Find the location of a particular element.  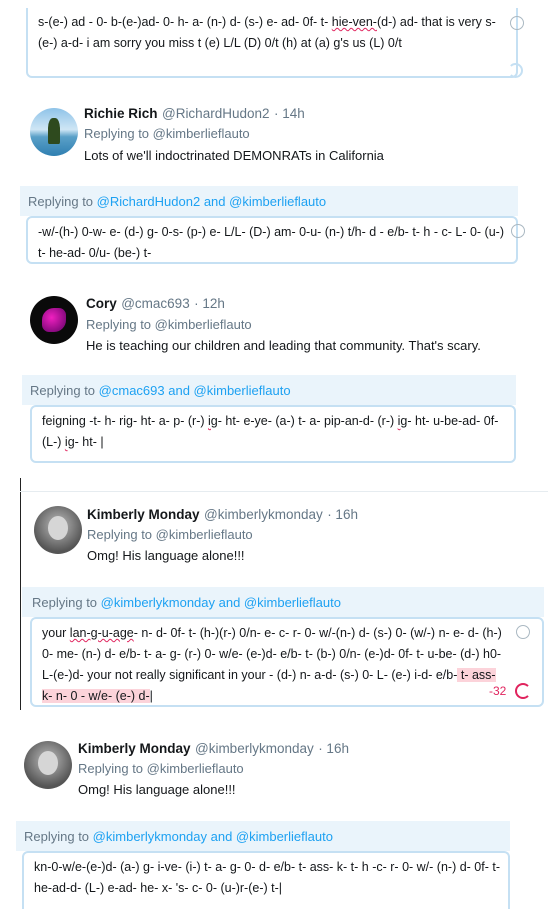

compose-text-segment: - ht- | is located at coordinates (89, 442).